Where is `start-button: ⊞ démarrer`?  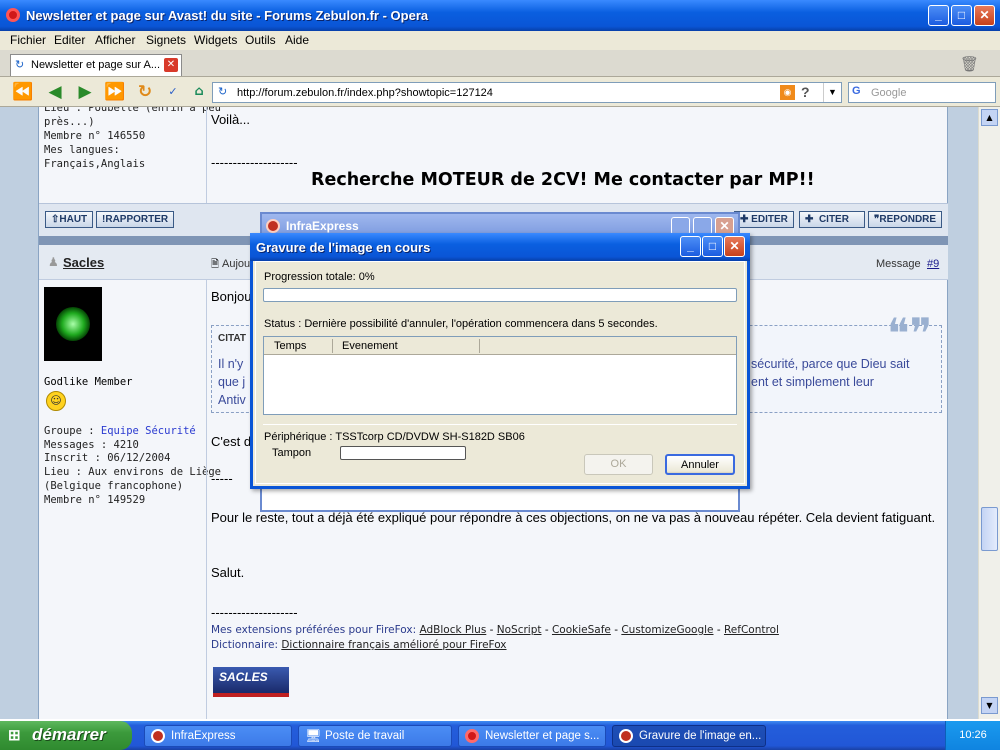 start-button: ⊞ démarrer is located at coordinates (66, 735).